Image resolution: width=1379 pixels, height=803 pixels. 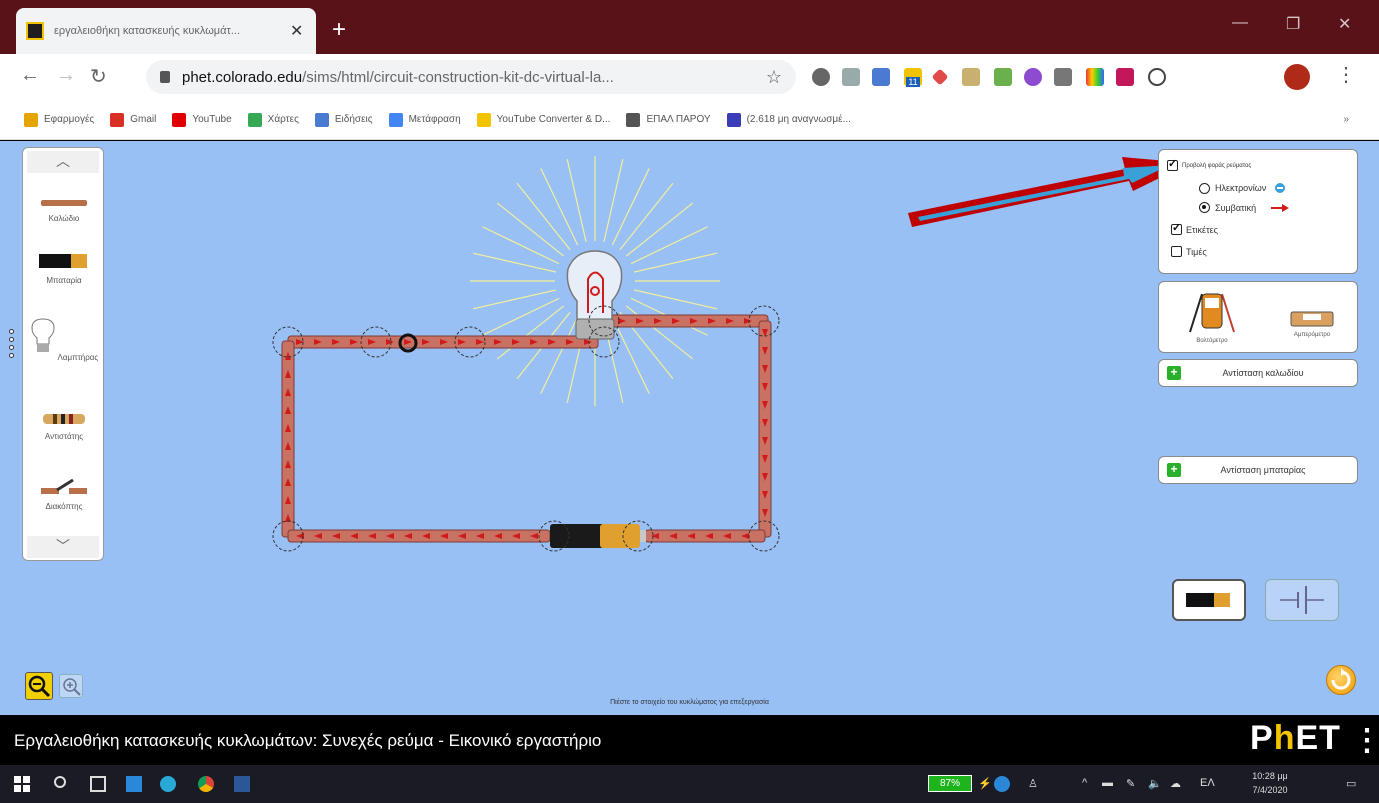 I want to click on zoom-out-button, so click(x=39, y=686).